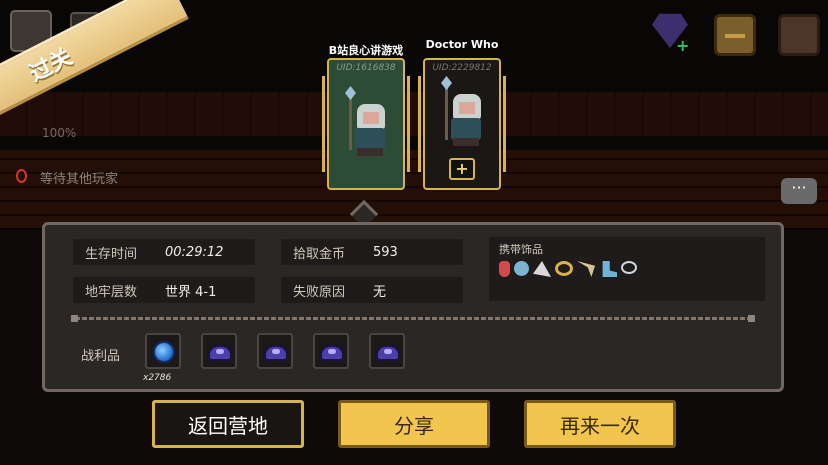 The width and height of the screenshot is (828, 465). I want to click on gold-row: 拾取金币 593, so click(372, 252).